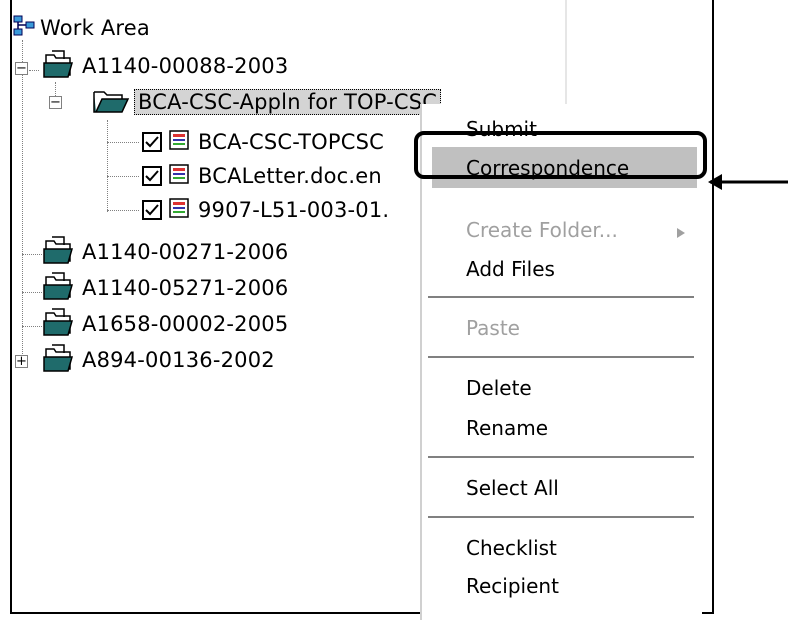 The height and width of the screenshot is (620, 791). I want to click on tree-case-item: A1140-05271-2006, so click(165, 288).